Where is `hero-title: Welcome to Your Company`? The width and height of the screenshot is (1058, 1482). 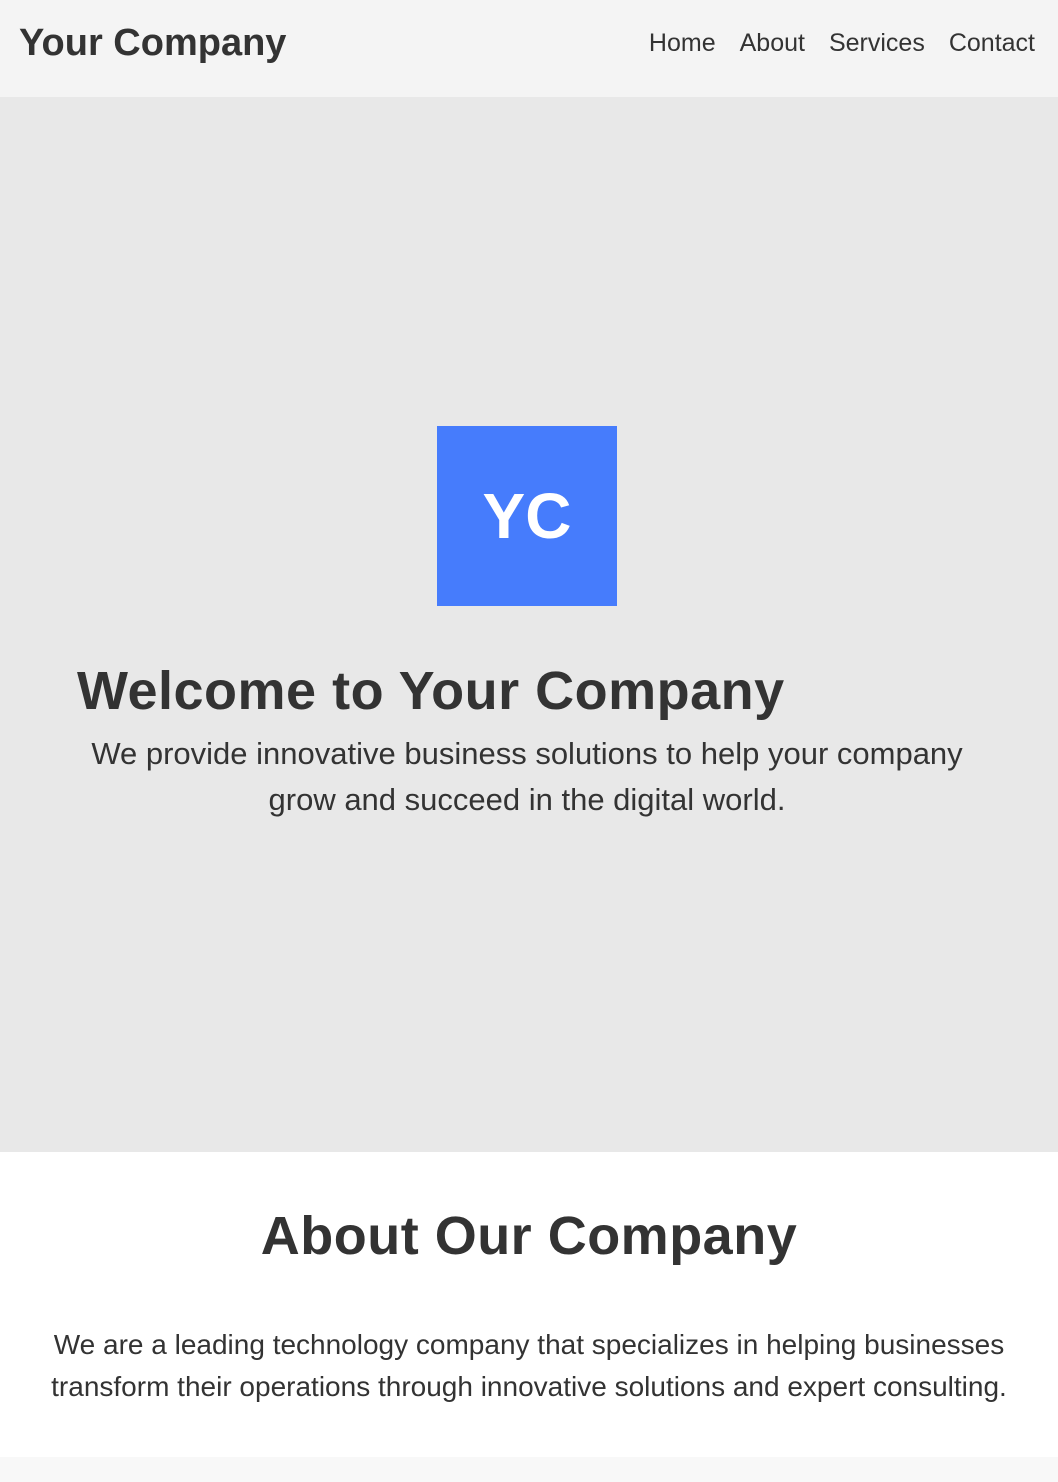
hero-title: Welcome to Your Company is located at coordinates (431, 691).